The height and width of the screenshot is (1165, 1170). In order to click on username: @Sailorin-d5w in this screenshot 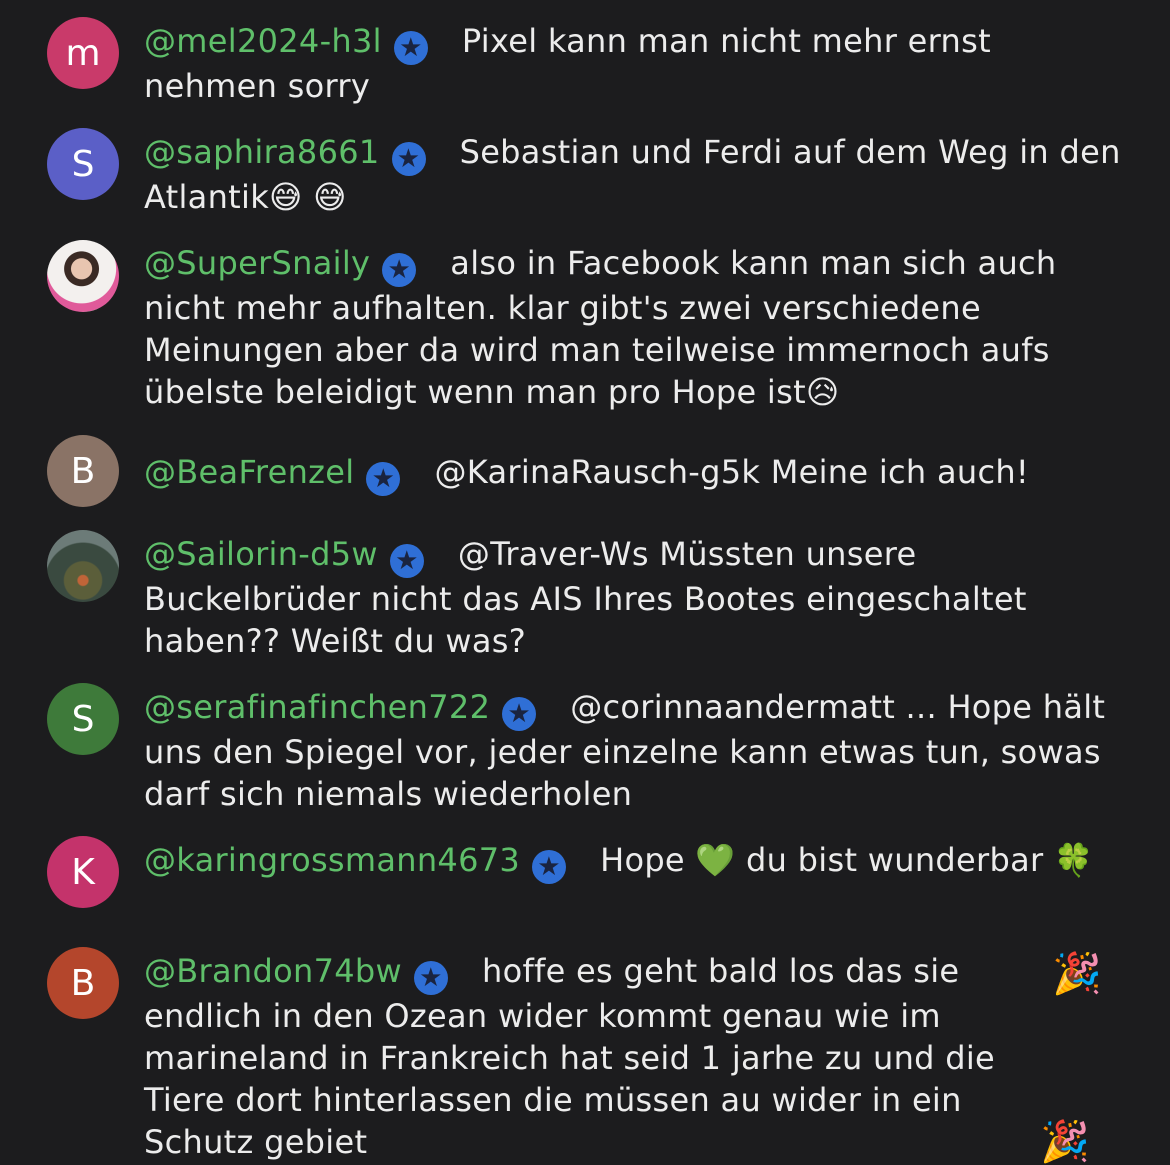, I will do `click(261, 554)`.